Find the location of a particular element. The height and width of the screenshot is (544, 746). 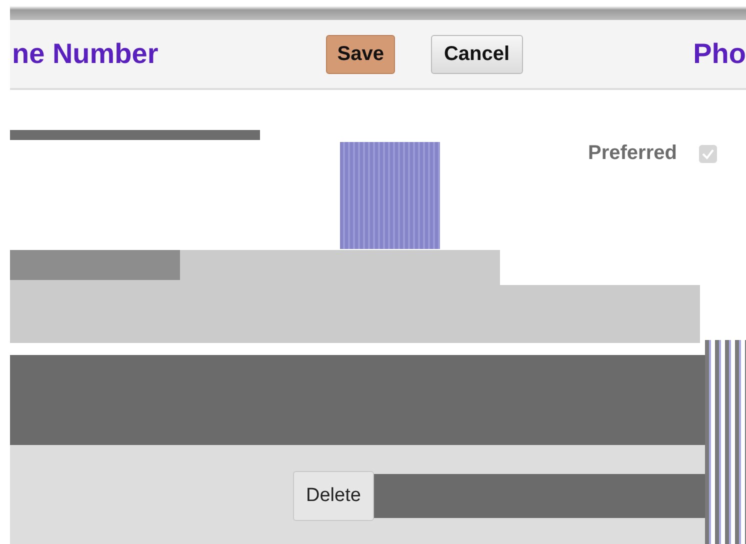

page-title: ne Number is located at coordinates (85, 54).